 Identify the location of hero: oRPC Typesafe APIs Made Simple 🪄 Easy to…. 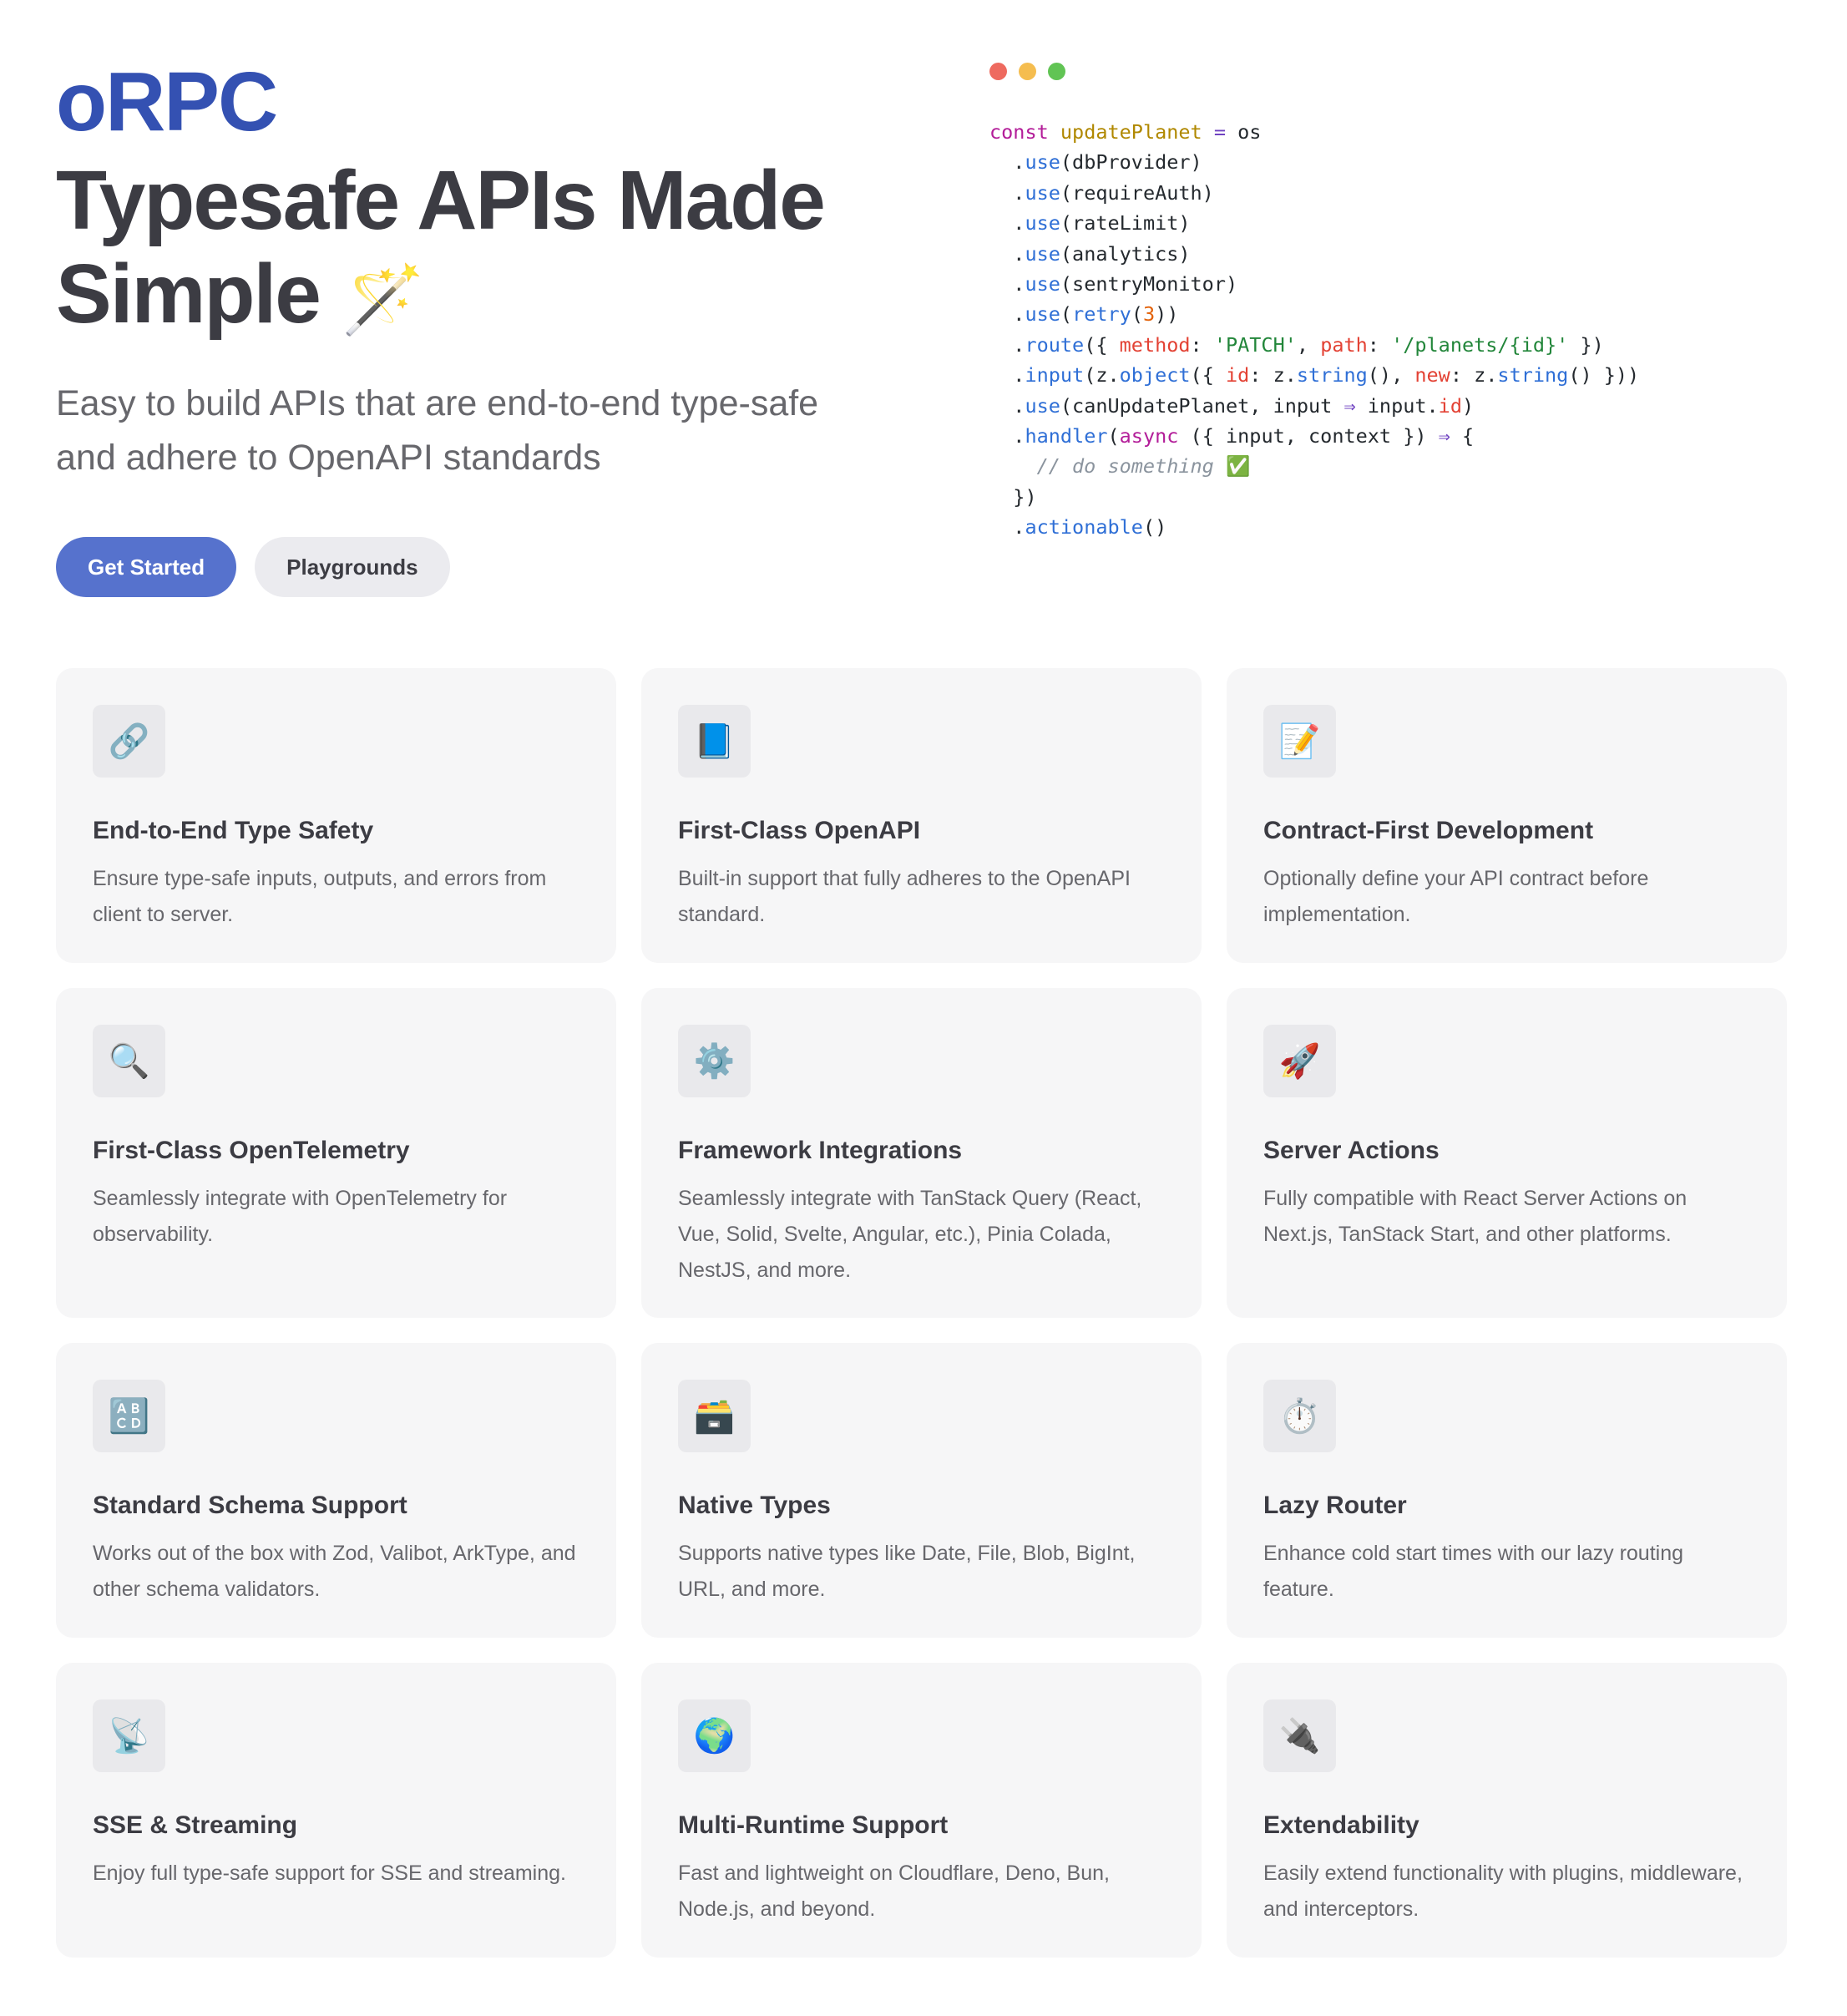
(498, 323).